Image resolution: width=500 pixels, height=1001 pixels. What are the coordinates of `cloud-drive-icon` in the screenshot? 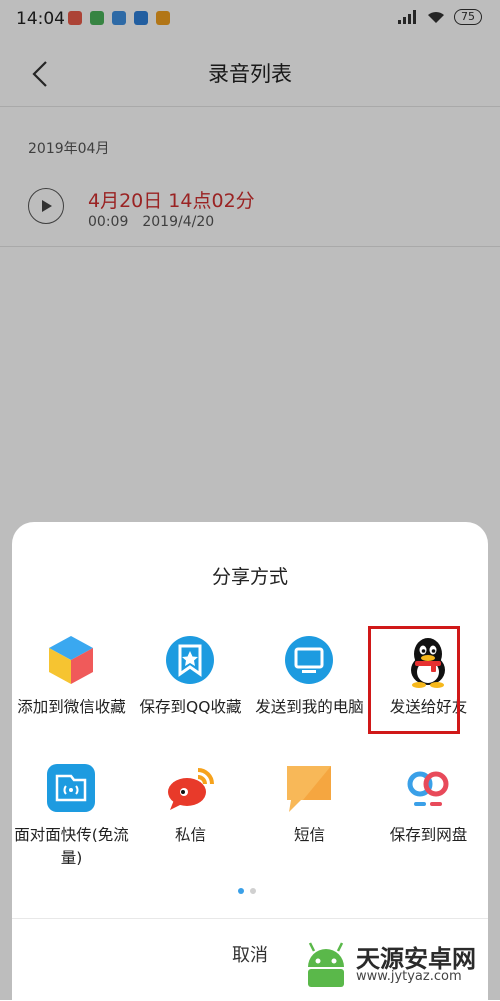 It's located at (428, 788).